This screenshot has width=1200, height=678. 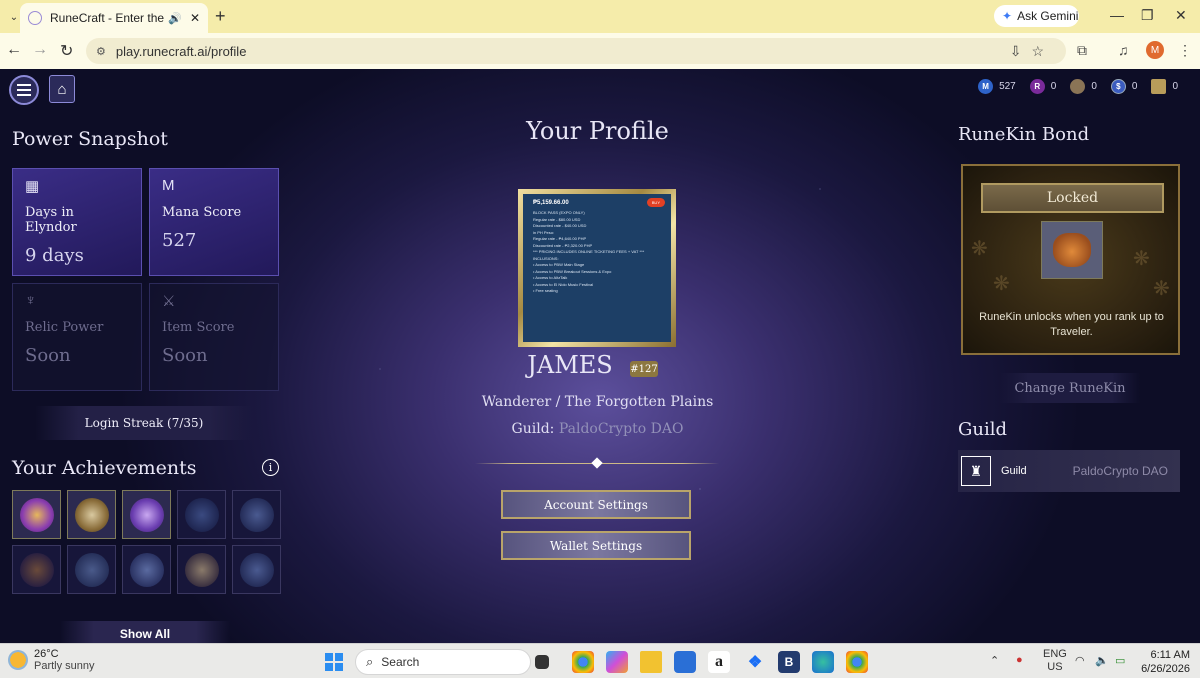 I want to click on forward-arrow-icon: →, so click(x=40, y=50).